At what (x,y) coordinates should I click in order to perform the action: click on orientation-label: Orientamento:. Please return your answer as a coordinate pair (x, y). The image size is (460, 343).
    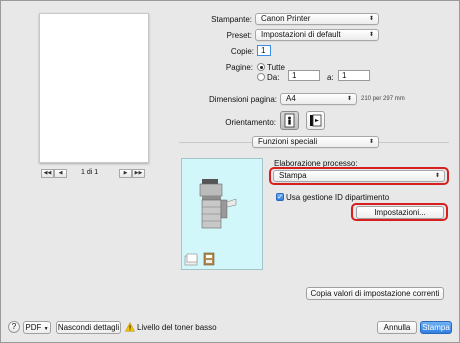
    Looking at the image, I should click on (250, 122).